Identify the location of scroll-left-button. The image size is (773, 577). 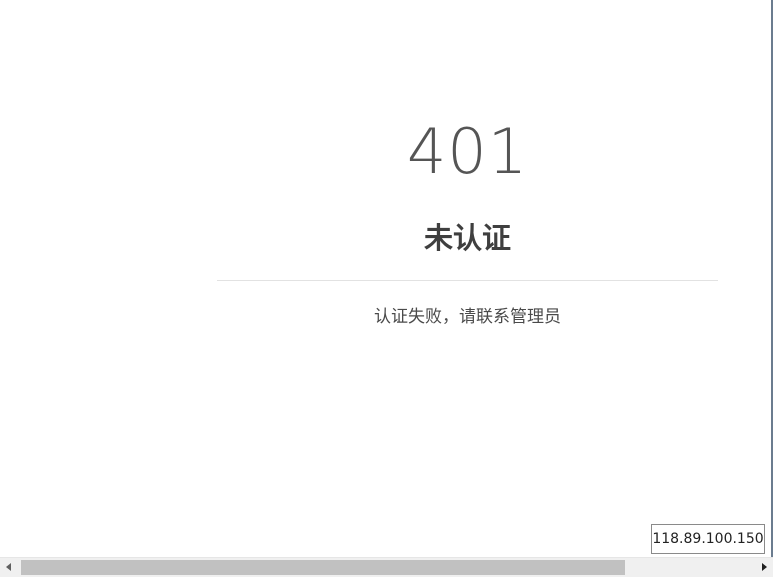
(9, 567).